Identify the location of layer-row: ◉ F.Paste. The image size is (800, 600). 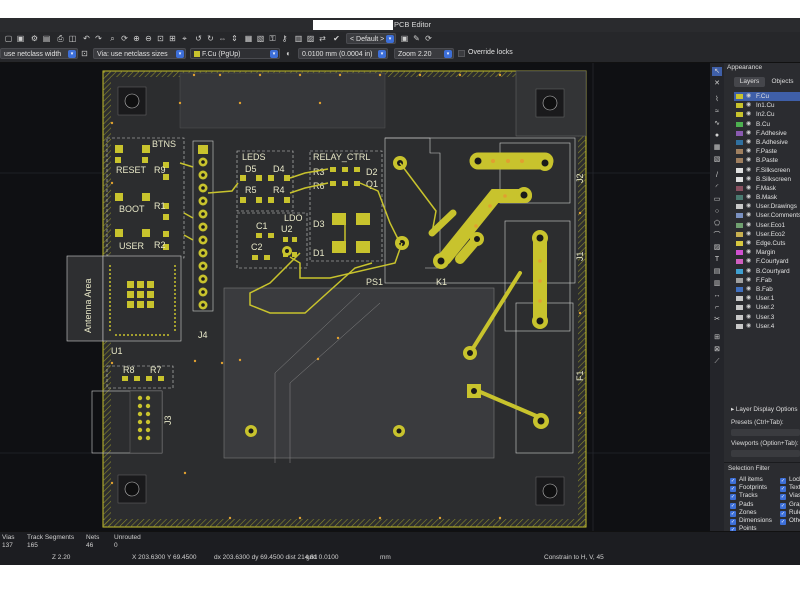
(767, 151).